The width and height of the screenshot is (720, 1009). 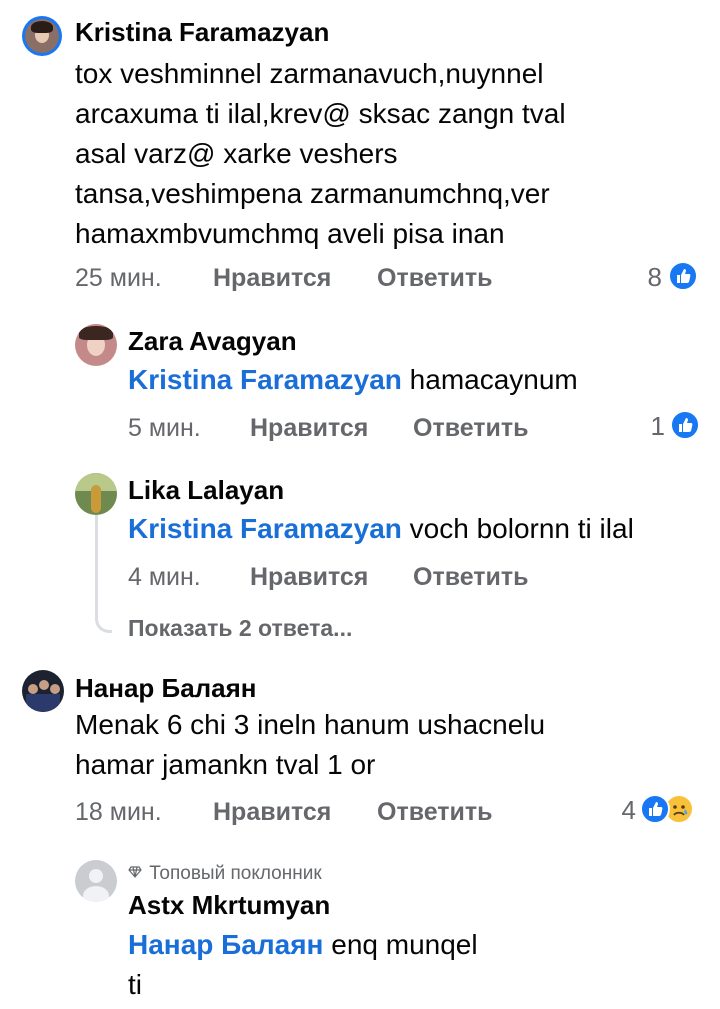 What do you see at coordinates (96, 881) in the screenshot?
I see `avatar-placeholder` at bounding box center [96, 881].